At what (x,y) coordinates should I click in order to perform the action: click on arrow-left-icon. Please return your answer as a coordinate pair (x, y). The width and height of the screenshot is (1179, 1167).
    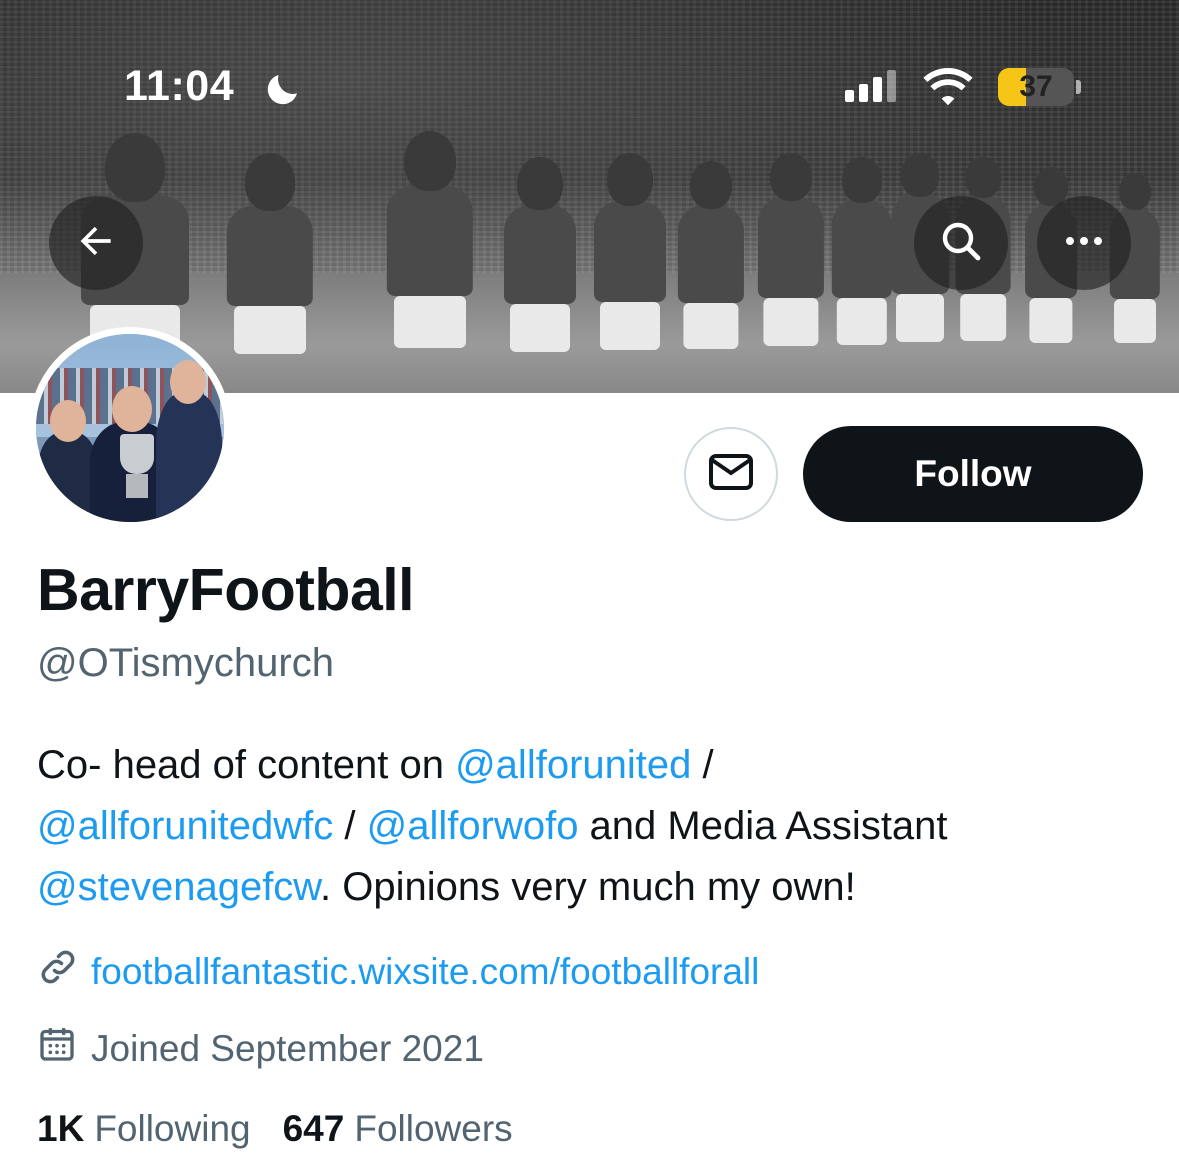
    Looking at the image, I should click on (96, 243).